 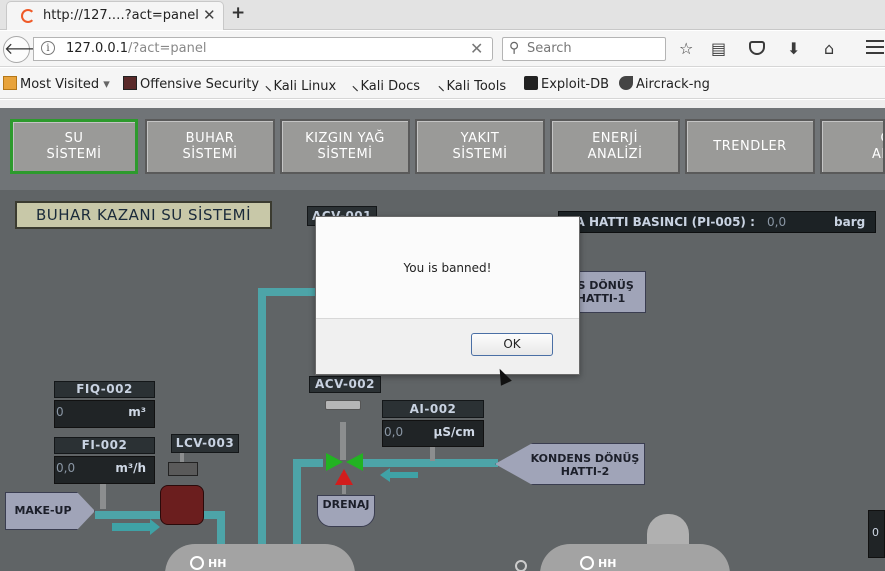 What do you see at coordinates (60, 84) in the screenshot?
I see `bookmark-label: Most Visited` at bounding box center [60, 84].